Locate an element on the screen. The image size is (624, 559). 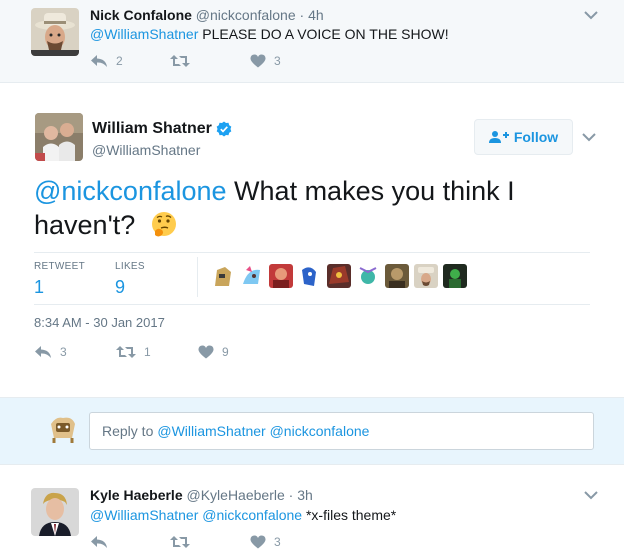
bottom-author-handle: @KyleHaeberle is located at coordinates (236, 495).